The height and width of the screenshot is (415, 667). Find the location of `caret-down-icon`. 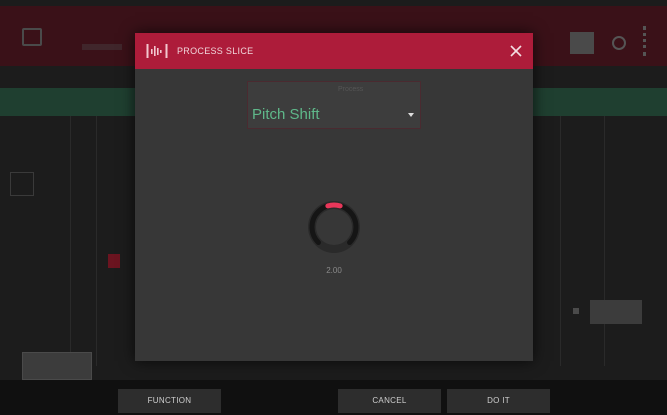

caret-down-icon is located at coordinates (411, 115).